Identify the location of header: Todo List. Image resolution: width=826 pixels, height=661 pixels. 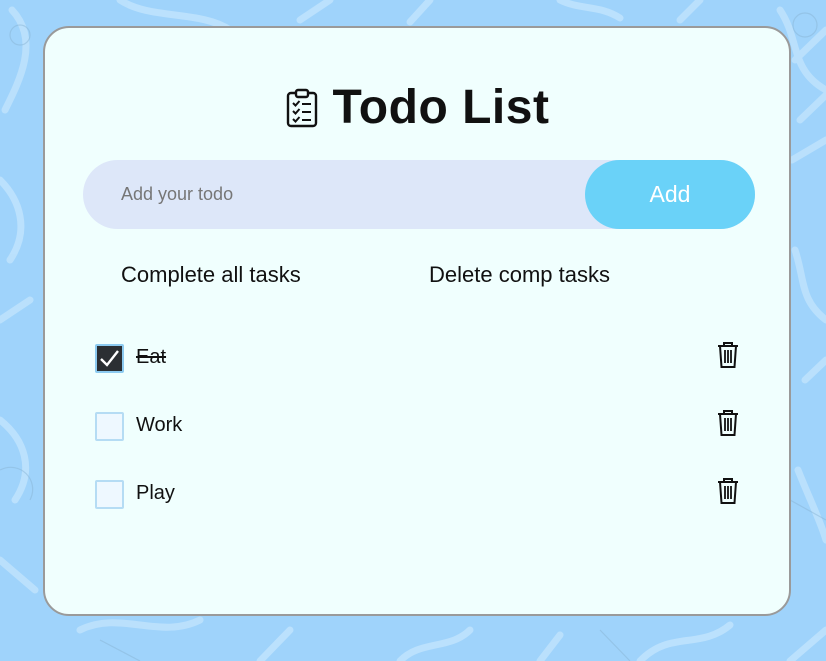
(417, 107).